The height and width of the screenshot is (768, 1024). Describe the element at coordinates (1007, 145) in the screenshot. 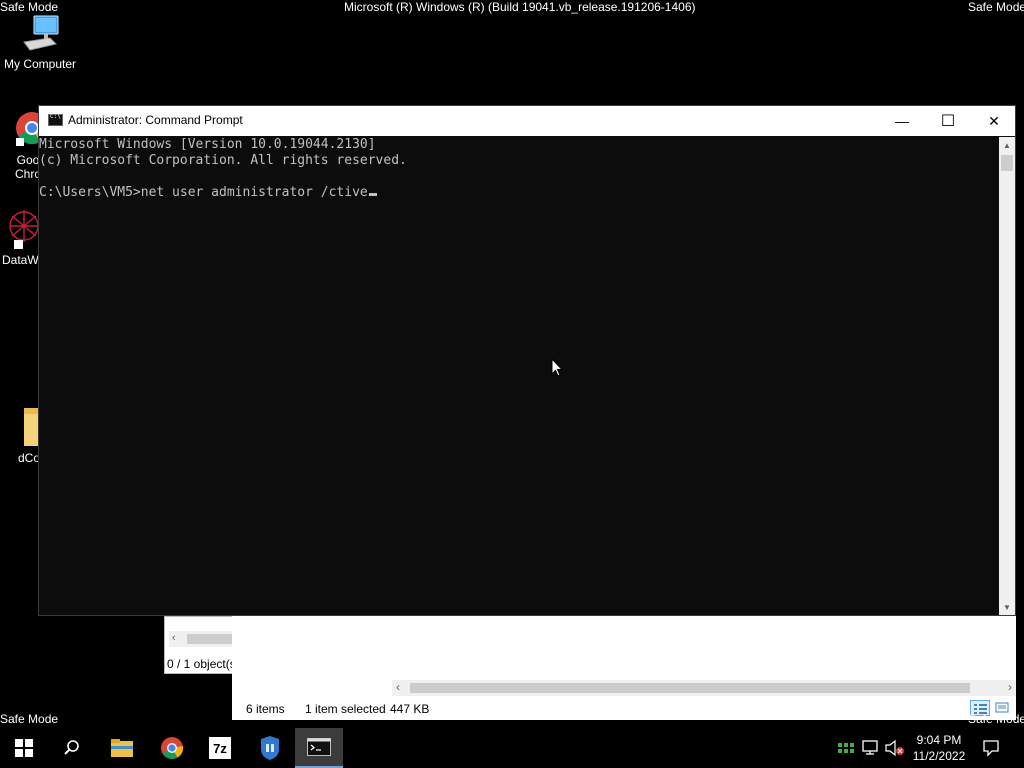

I see `scroll-up-icon: ▲` at that location.